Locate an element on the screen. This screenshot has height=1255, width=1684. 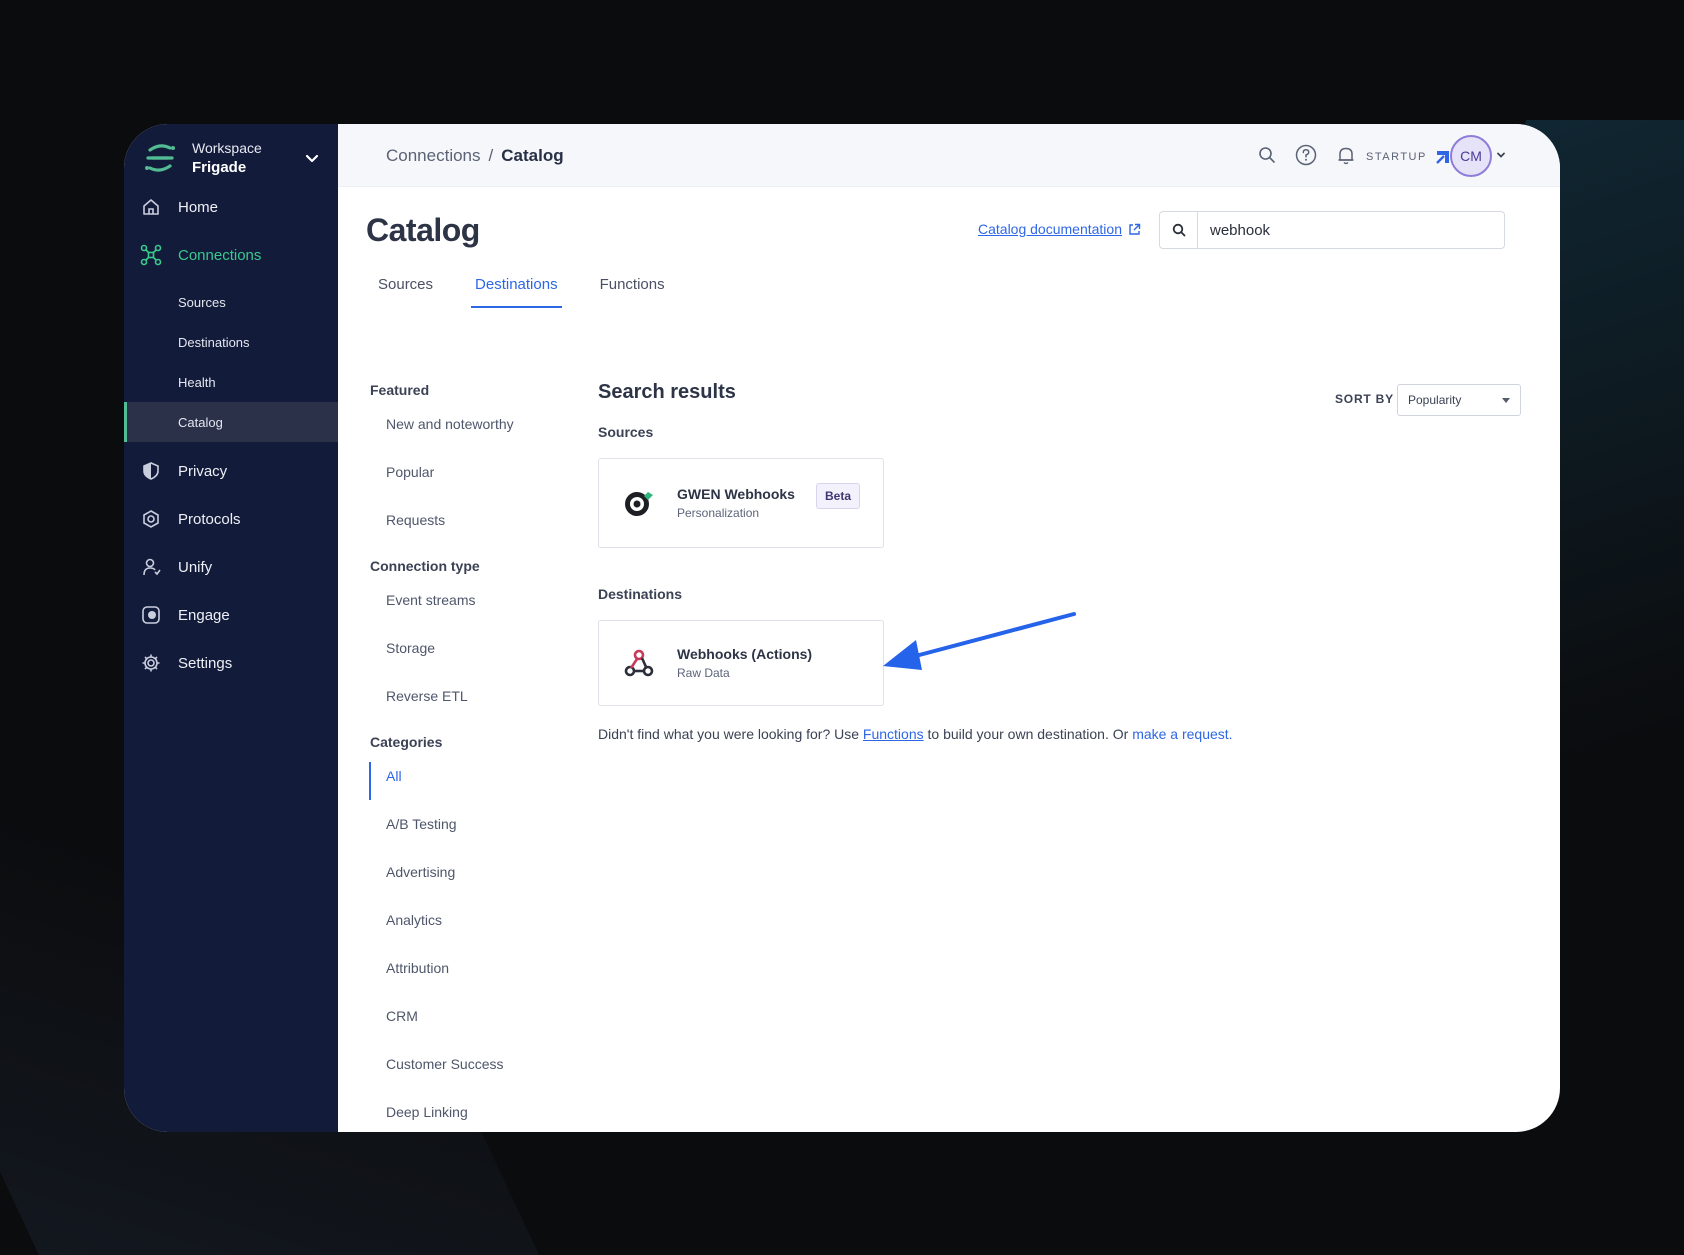
sort-select: Popularity is located at coordinates (1459, 400).